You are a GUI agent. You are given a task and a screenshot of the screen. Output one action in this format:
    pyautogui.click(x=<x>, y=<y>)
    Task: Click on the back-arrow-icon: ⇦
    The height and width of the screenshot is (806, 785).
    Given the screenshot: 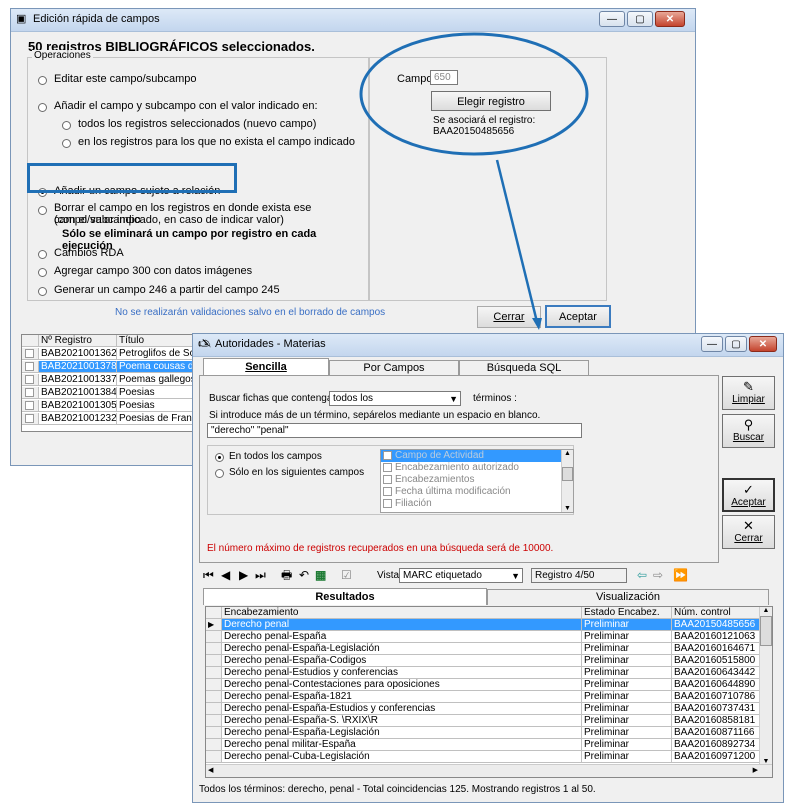 What is the action you would take?
    pyautogui.click(x=642, y=575)
    